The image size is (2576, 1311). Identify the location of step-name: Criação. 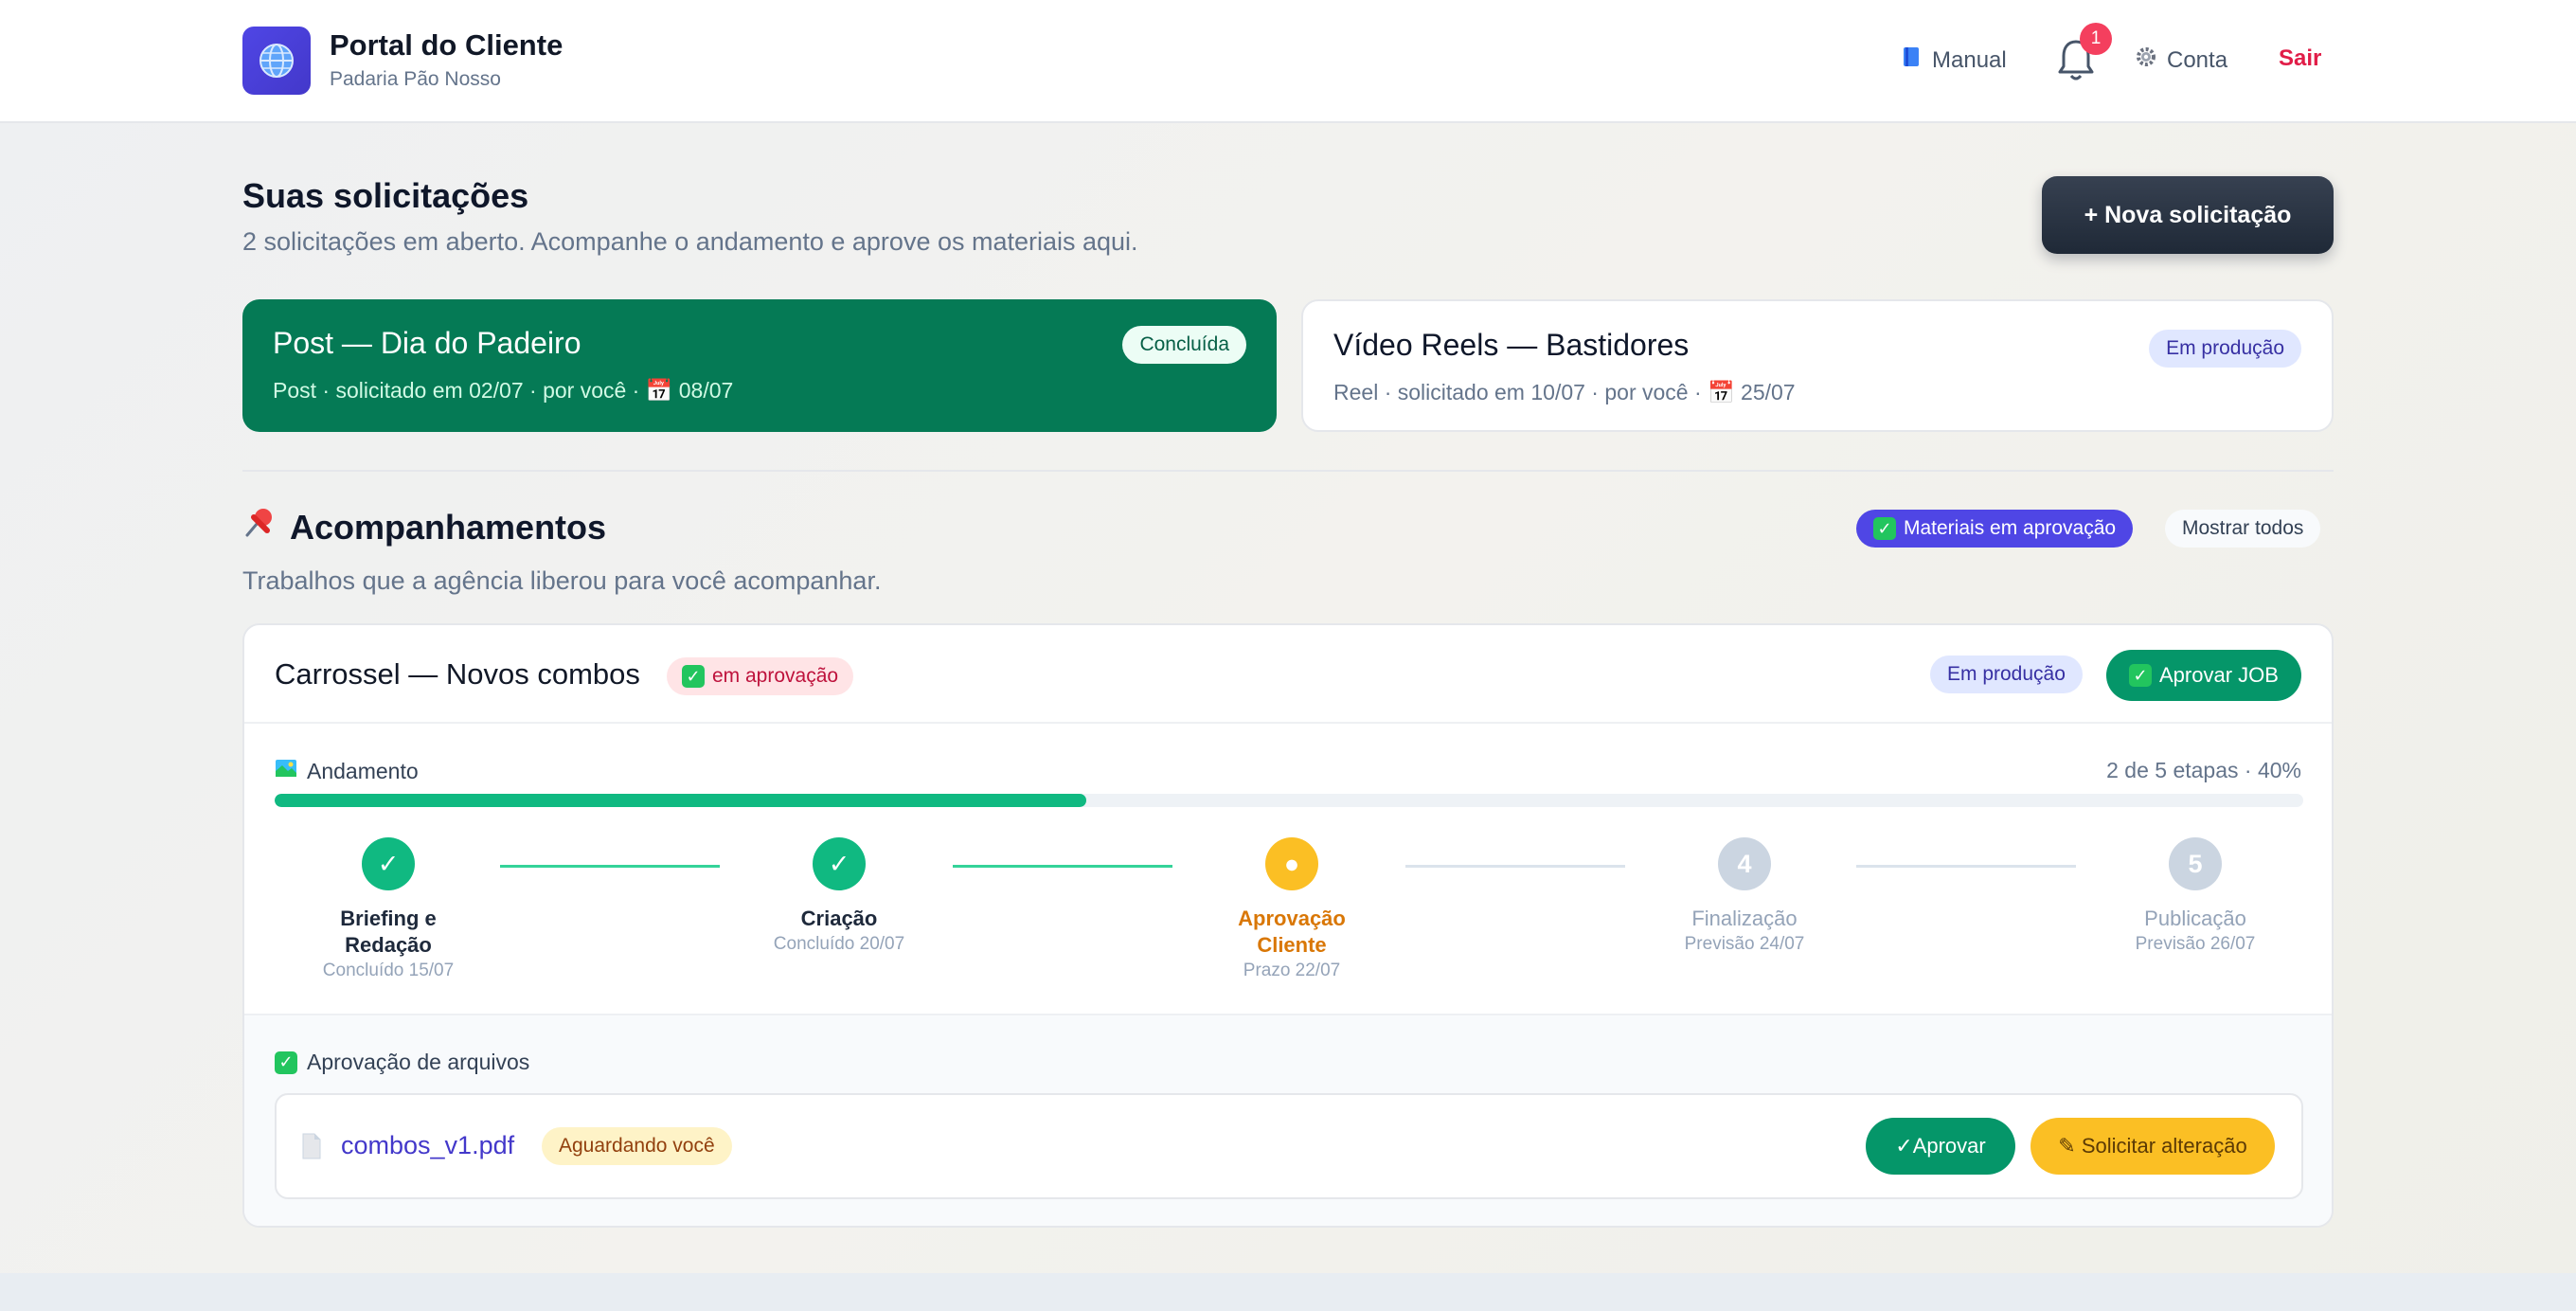
(839, 918).